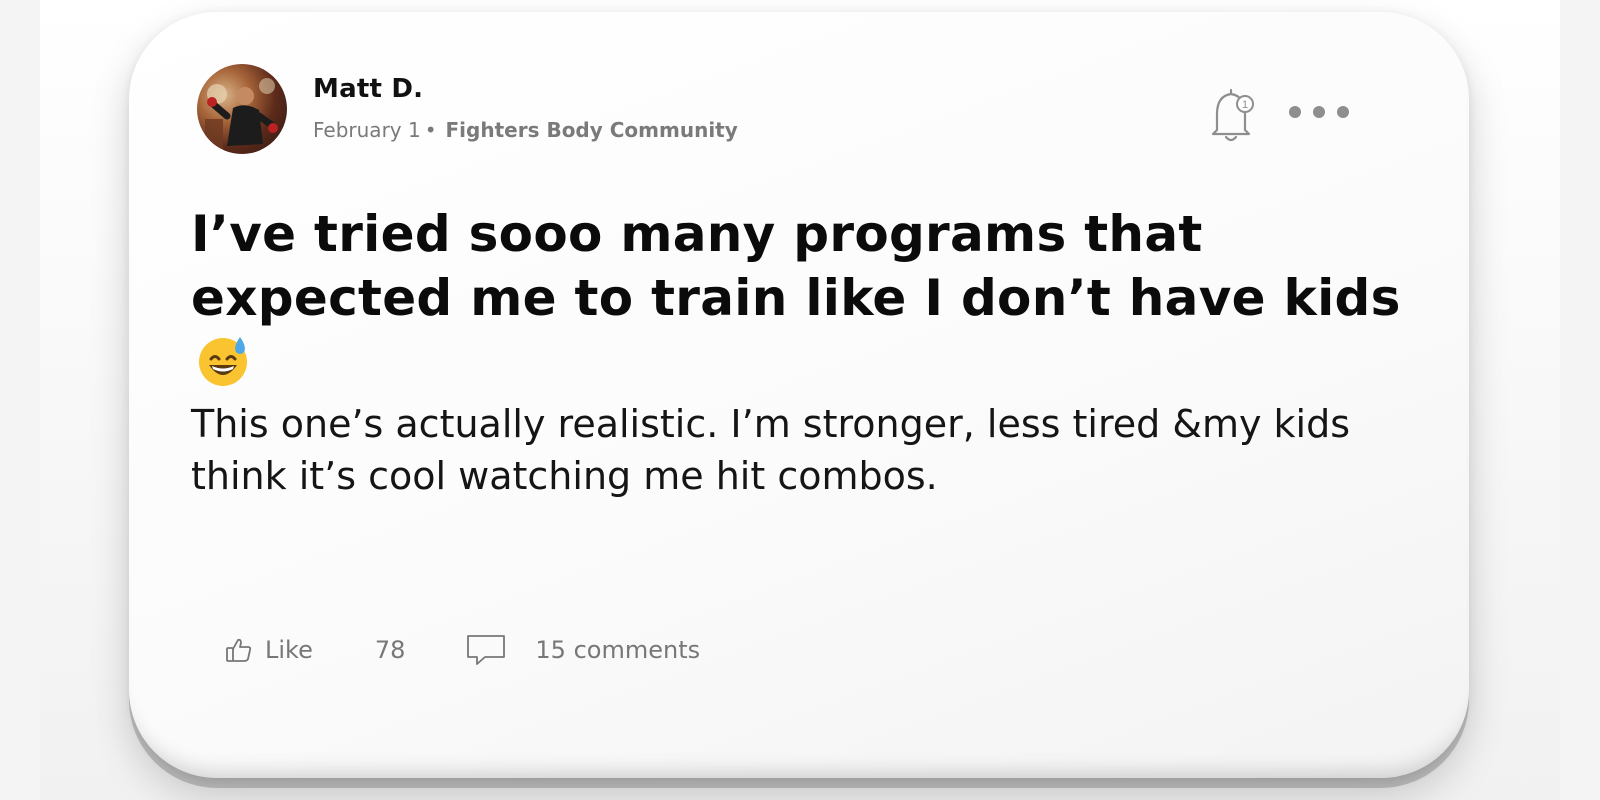  Describe the element at coordinates (239, 650) in the screenshot. I see `thumbs-up-icon` at that location.